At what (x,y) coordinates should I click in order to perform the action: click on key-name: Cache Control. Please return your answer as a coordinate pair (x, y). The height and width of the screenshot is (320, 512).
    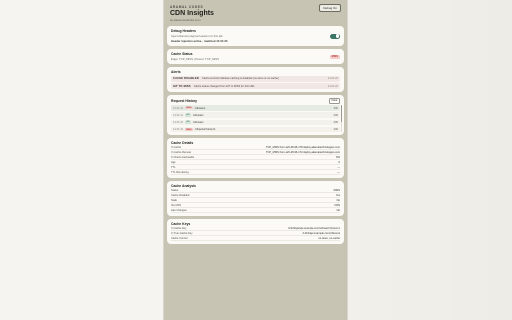
    Looking at the image, I should click on (179, 238).